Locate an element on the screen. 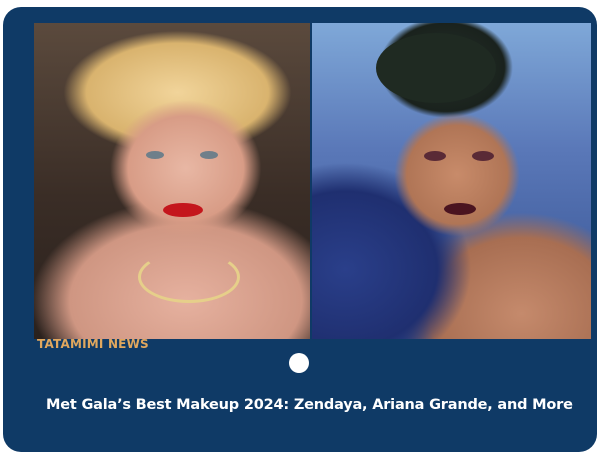 This screenshot has width=600, height=457. carousel-indicator-dot is located at coordinates (299, 363).